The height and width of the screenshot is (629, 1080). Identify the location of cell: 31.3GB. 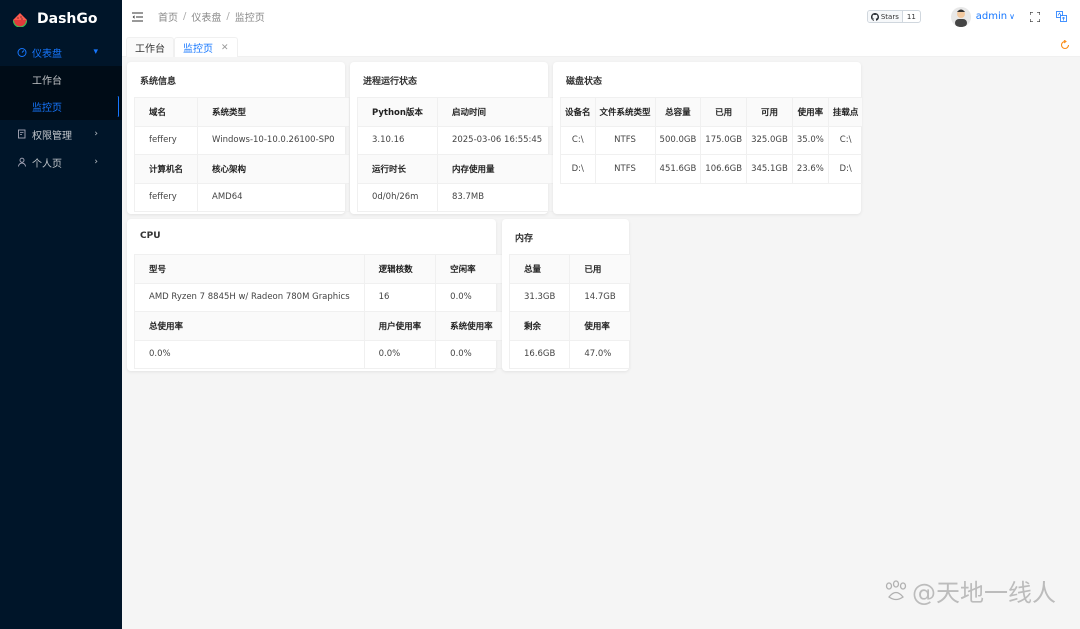
(539, 297).